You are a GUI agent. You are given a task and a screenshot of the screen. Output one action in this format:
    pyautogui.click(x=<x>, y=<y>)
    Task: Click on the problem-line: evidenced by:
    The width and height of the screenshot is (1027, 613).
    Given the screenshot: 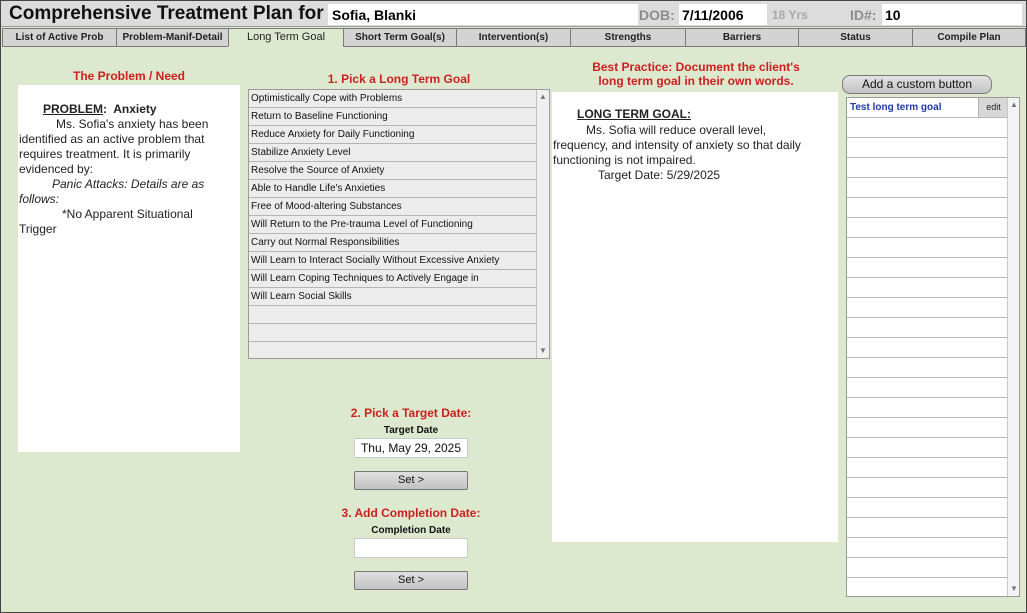 What is the action you would take?
    pyautogui.click(x=56, y=169)
    